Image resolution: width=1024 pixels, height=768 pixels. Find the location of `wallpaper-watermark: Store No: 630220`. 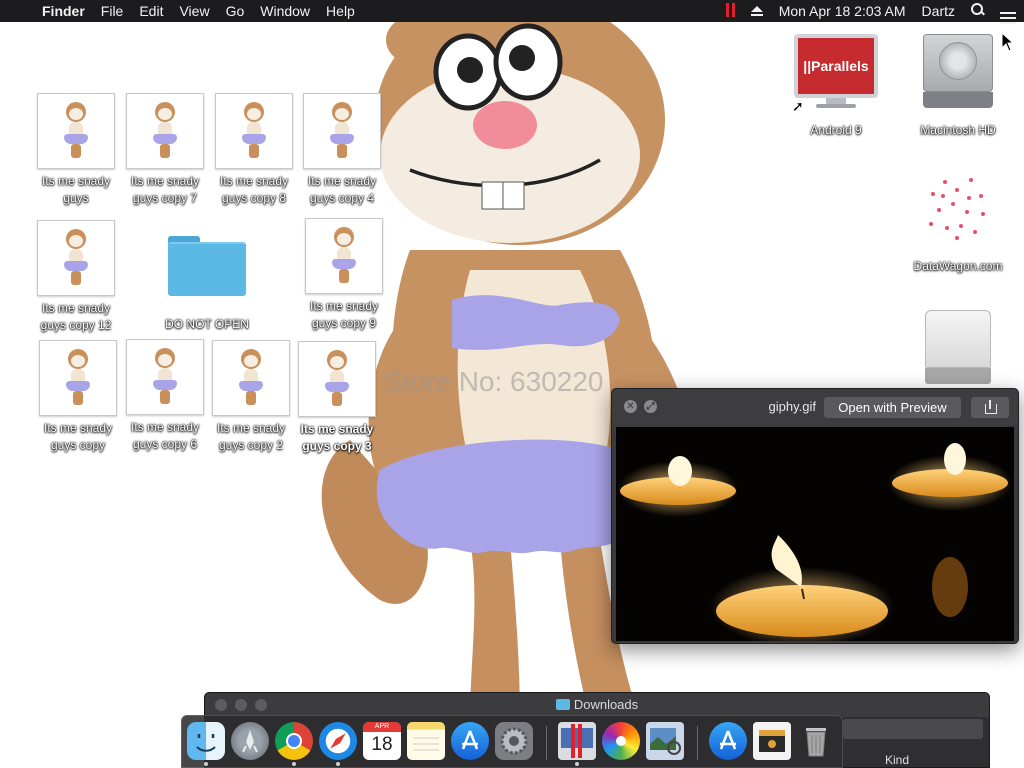

wallpaper-watermark: Store No: 630220 is located at coordinates (494, 381).